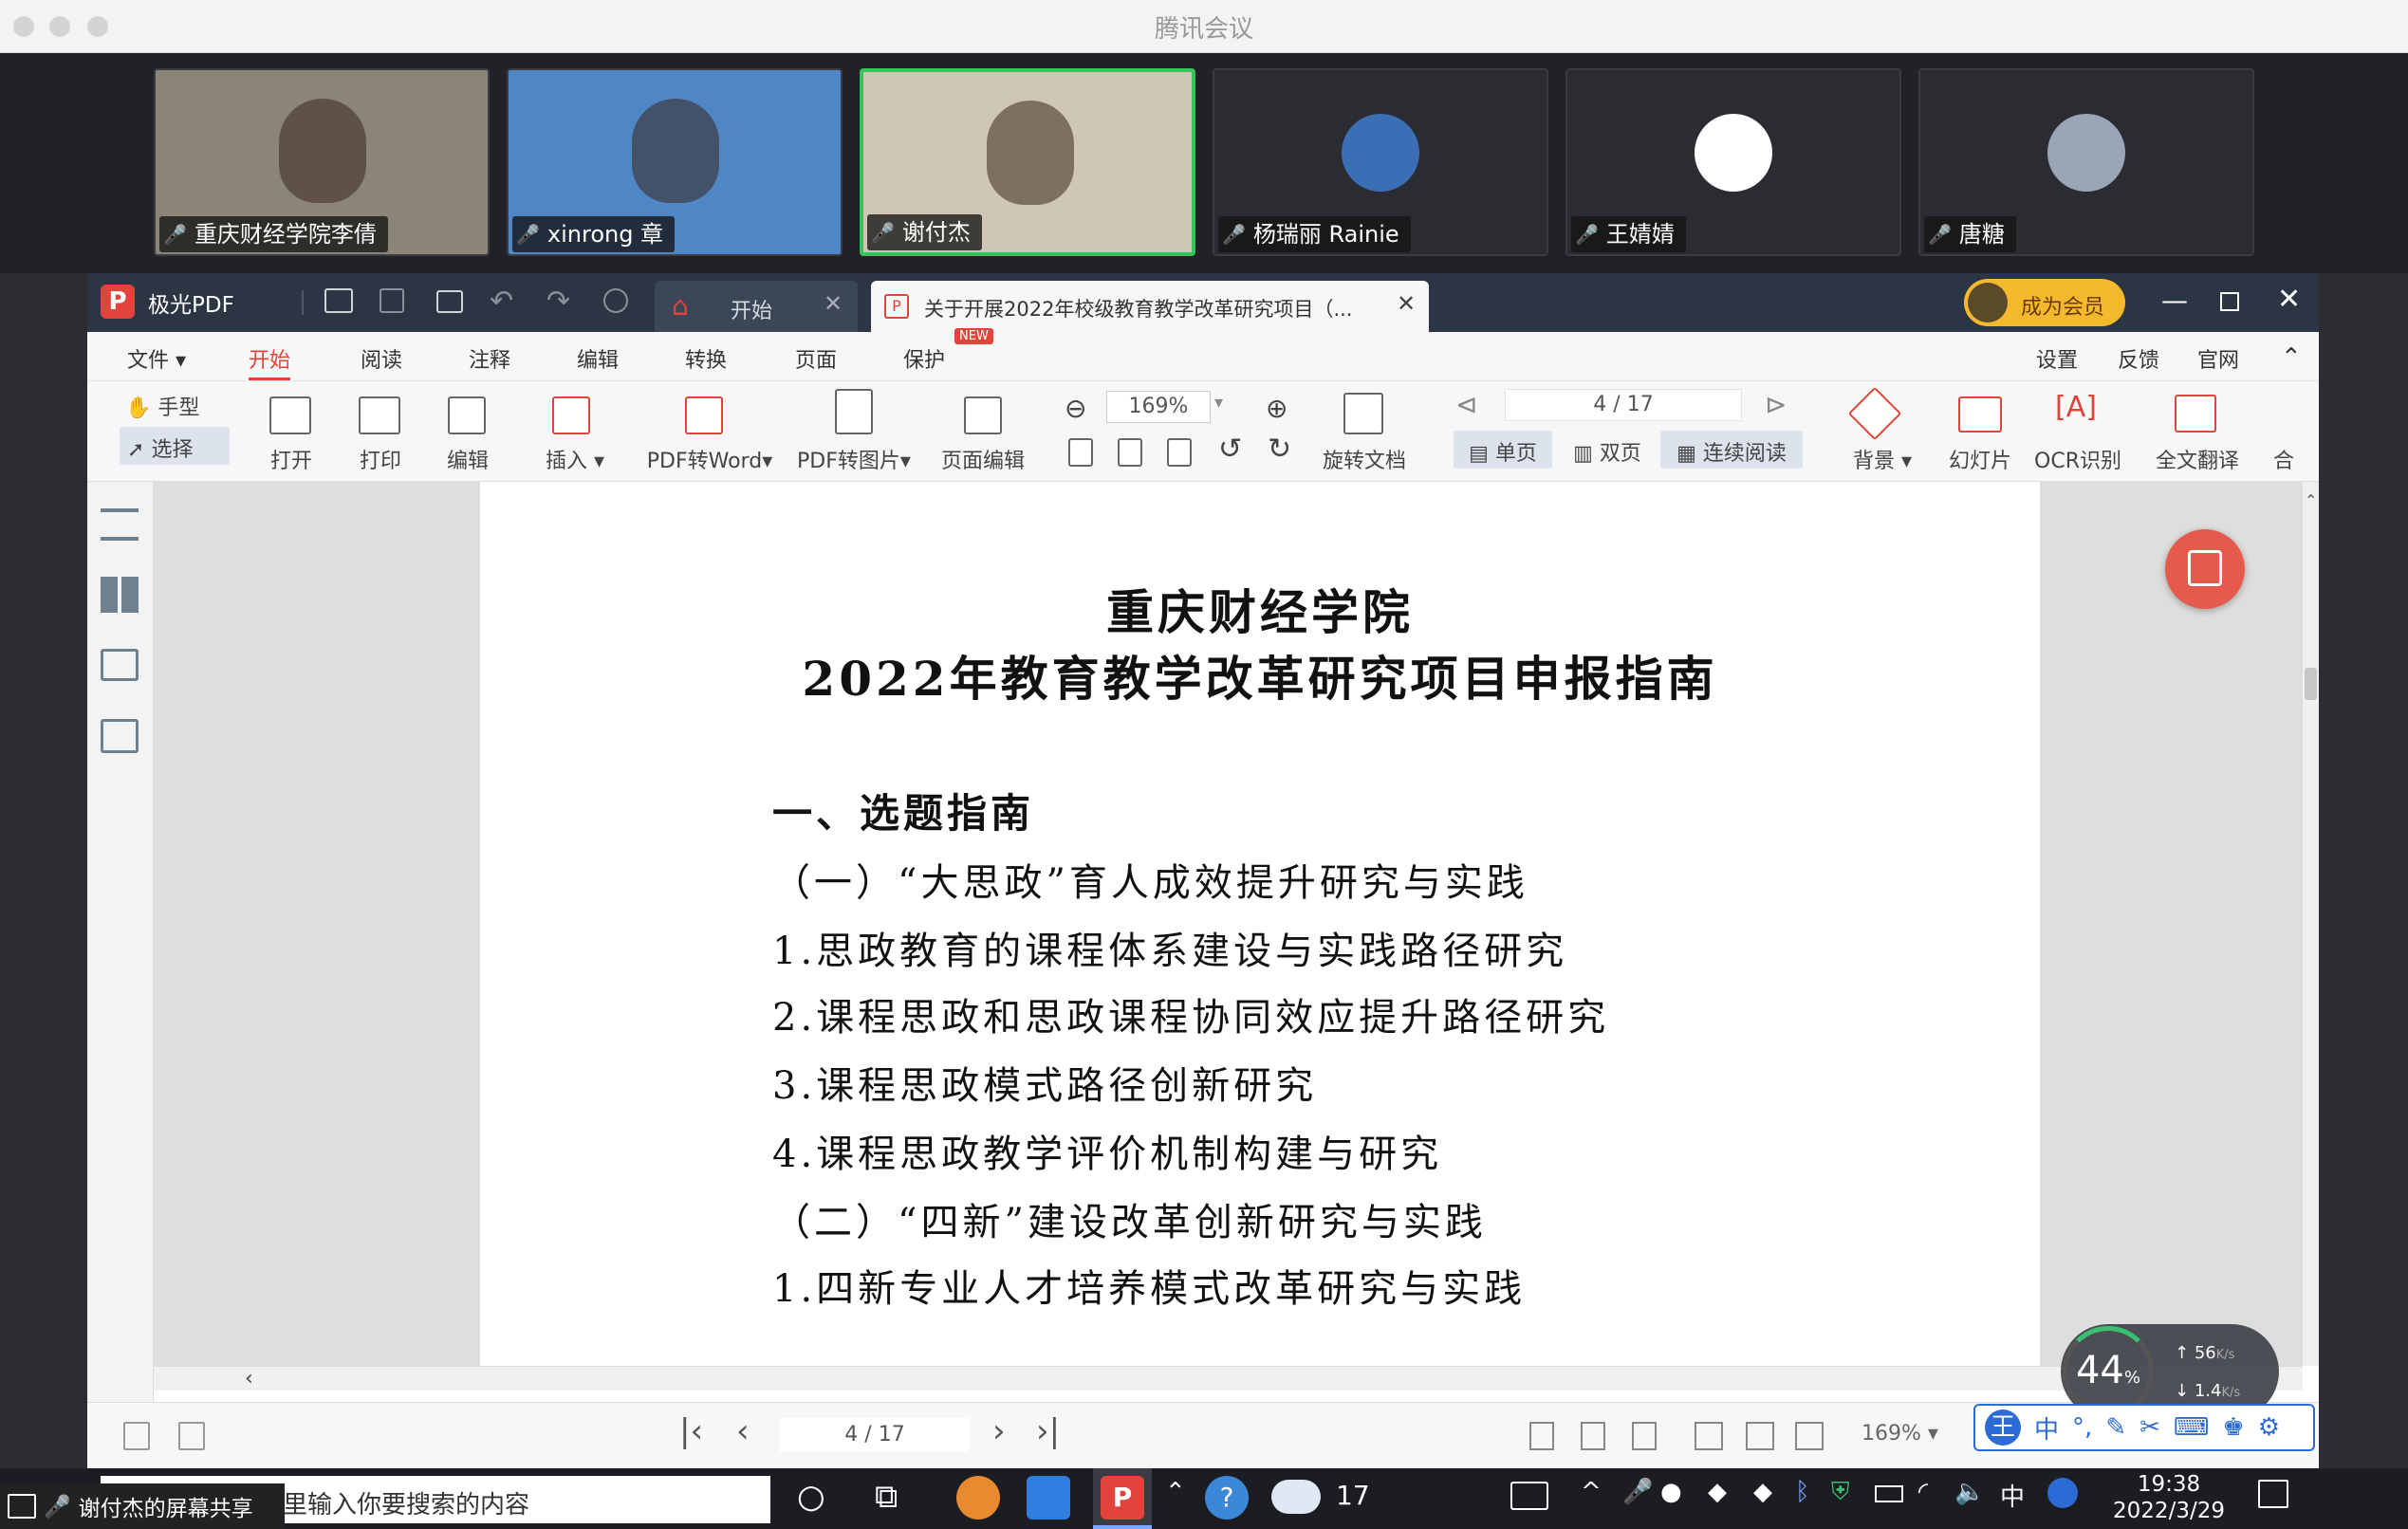 The image size is (2408, 1529). Describe the element at coordinates (2077, 459) in the screenshot. I see `ocr-button: OCR识别` at that location.